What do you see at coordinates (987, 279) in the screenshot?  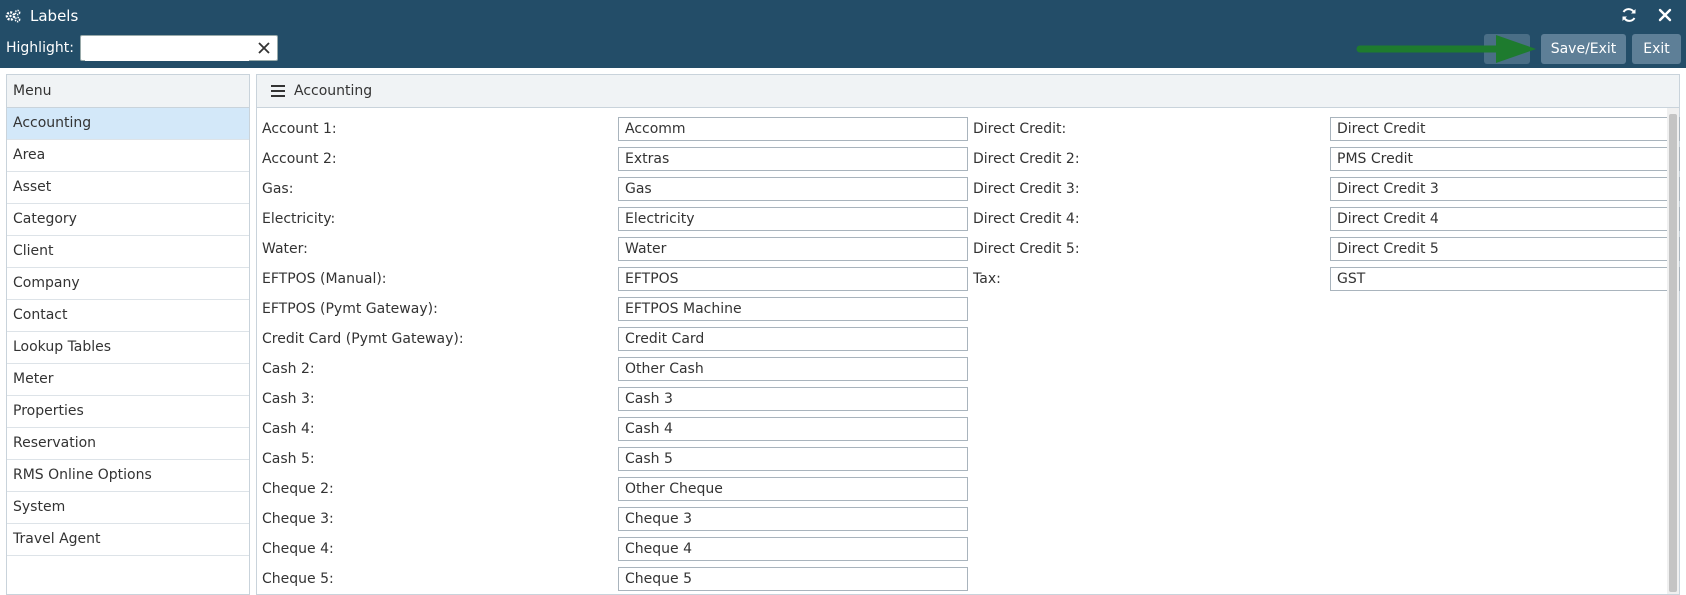 I see `field-label: Tax:` at bounding box center [987, 279].